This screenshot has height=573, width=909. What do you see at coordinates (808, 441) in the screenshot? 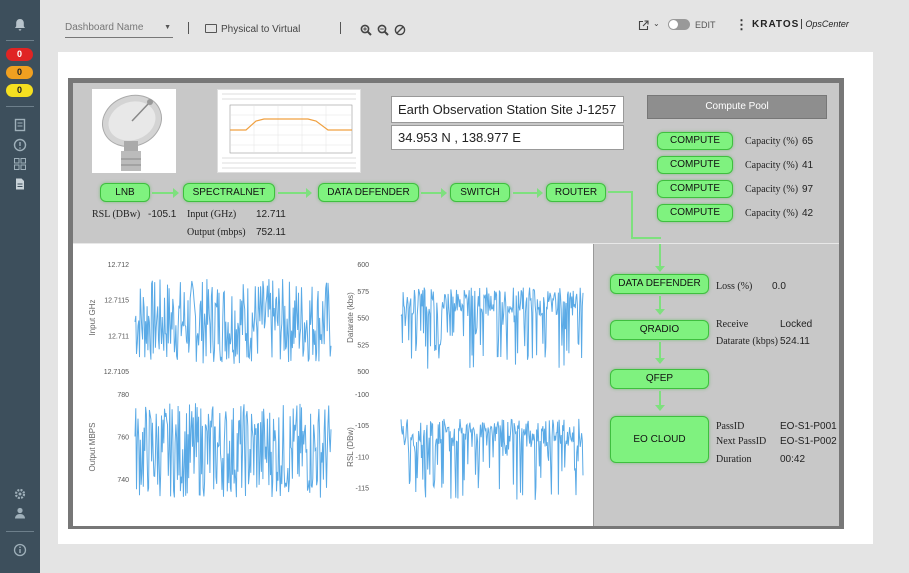
I see `next-passid-value: EO-S1-P002` at bounding box center [808, 441].